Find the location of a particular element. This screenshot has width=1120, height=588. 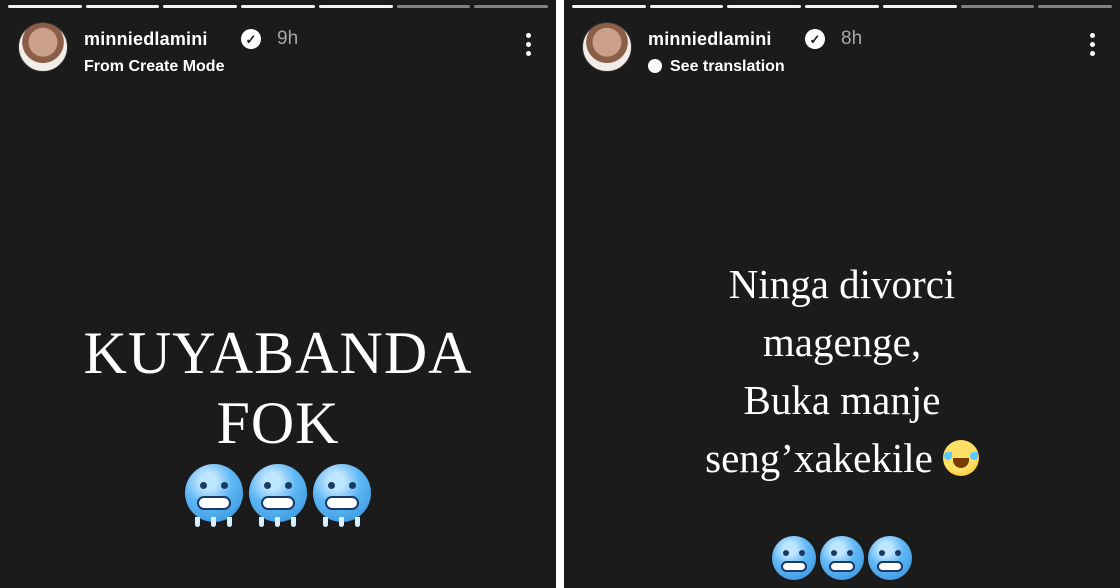

caption-line-with-emoji: seng’xakekile is located at coordinates (842, 458).